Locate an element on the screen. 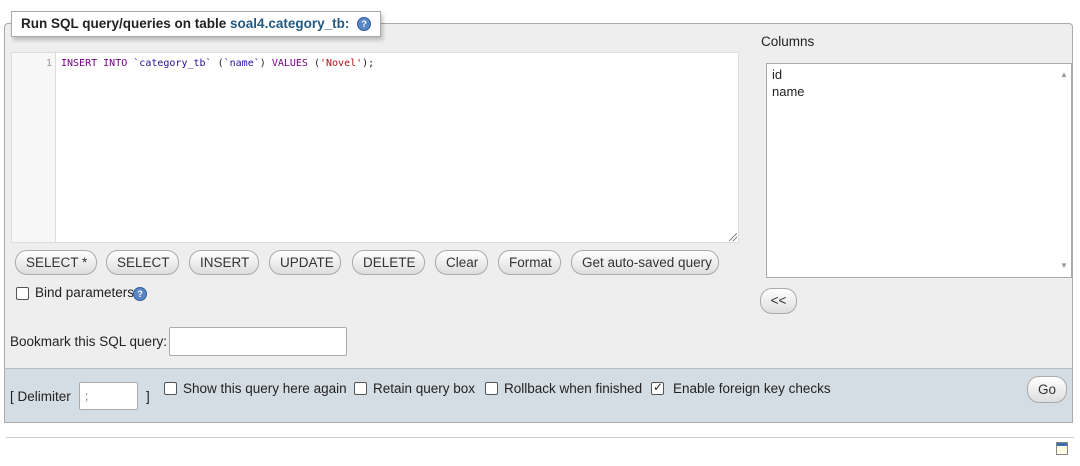 The image size is (1080, 466). insert-button: INSERT is located at coordinates (224, 262).